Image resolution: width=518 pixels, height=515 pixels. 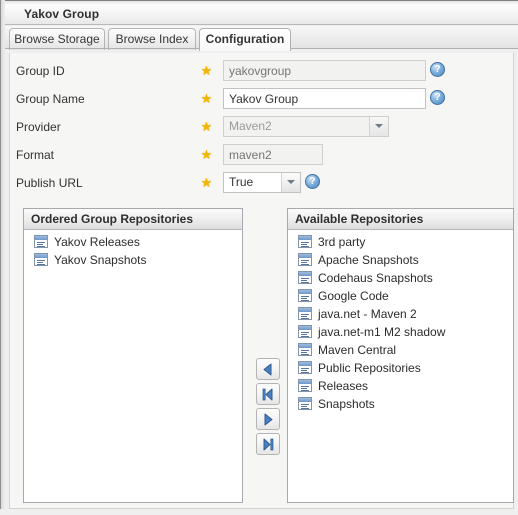 I want to click on arrow-right-icon, so click(x=268, y=419).